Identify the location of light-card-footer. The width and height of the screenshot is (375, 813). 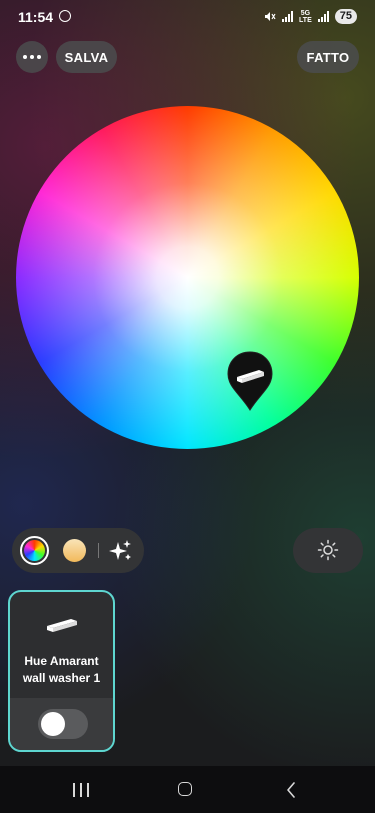
(61, 724).